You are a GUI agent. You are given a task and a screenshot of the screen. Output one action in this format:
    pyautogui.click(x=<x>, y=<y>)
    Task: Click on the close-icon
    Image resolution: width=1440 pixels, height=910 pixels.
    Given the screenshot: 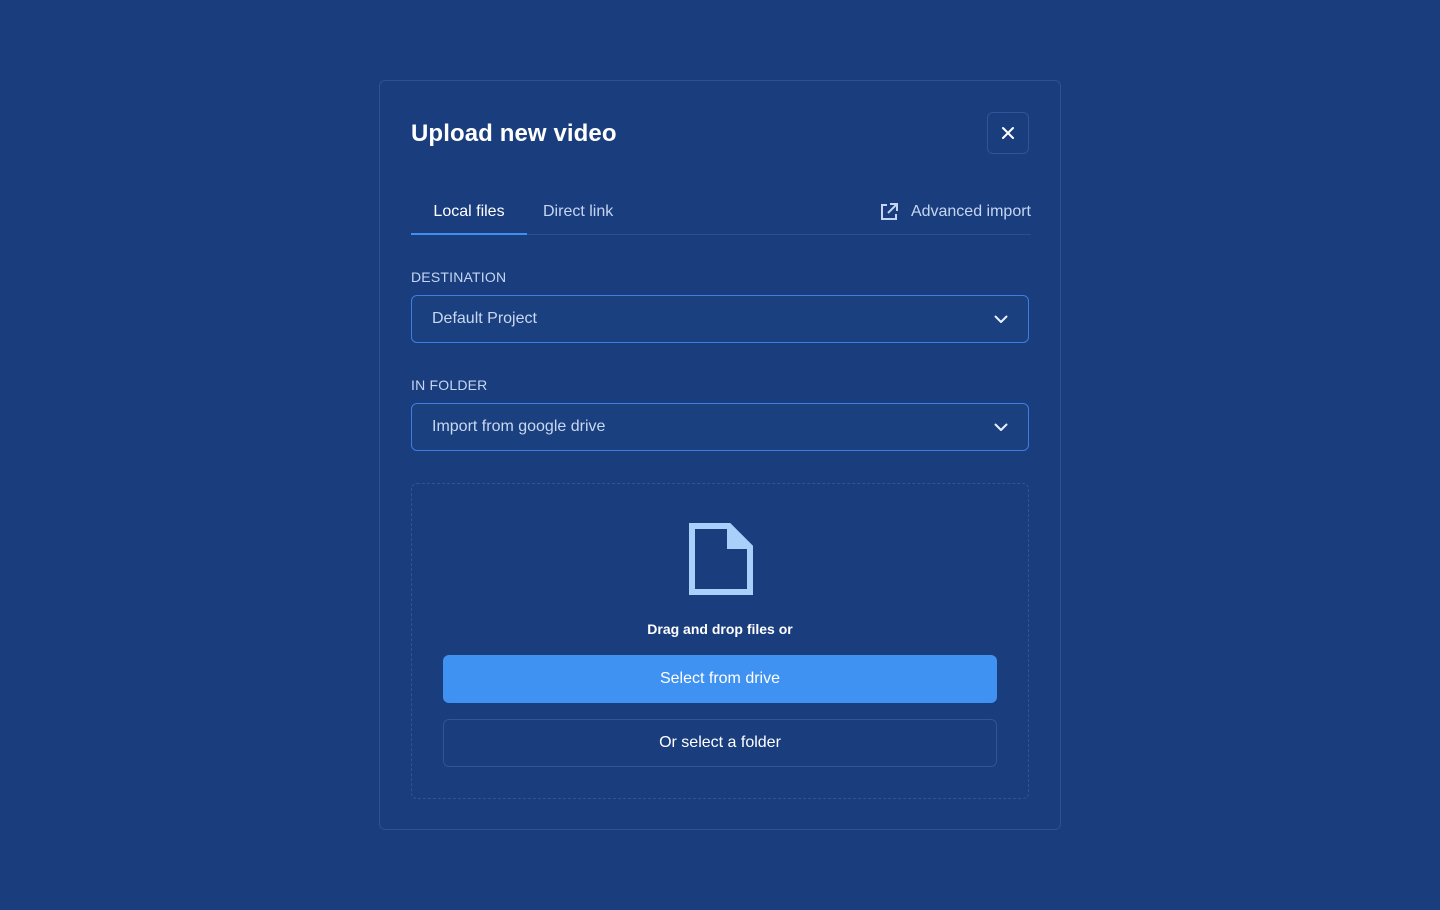 What is the action you would take?
    pyautogui.click(x=1008, y=133)
    